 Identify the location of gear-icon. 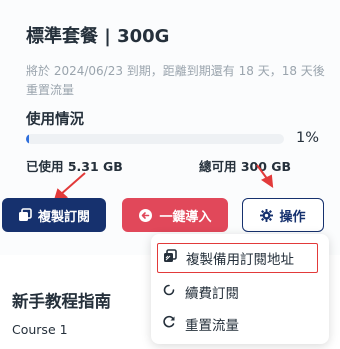
(267, 215).